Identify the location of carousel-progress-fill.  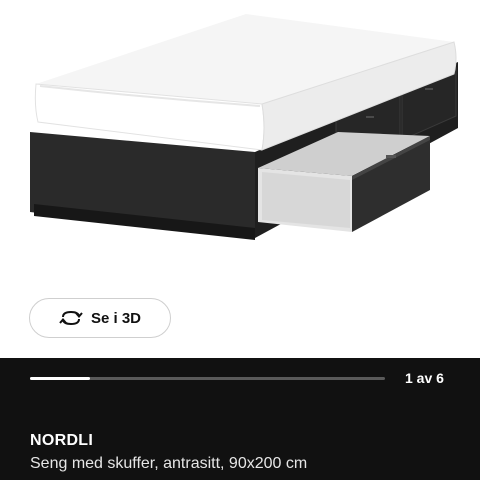
(60, 378).